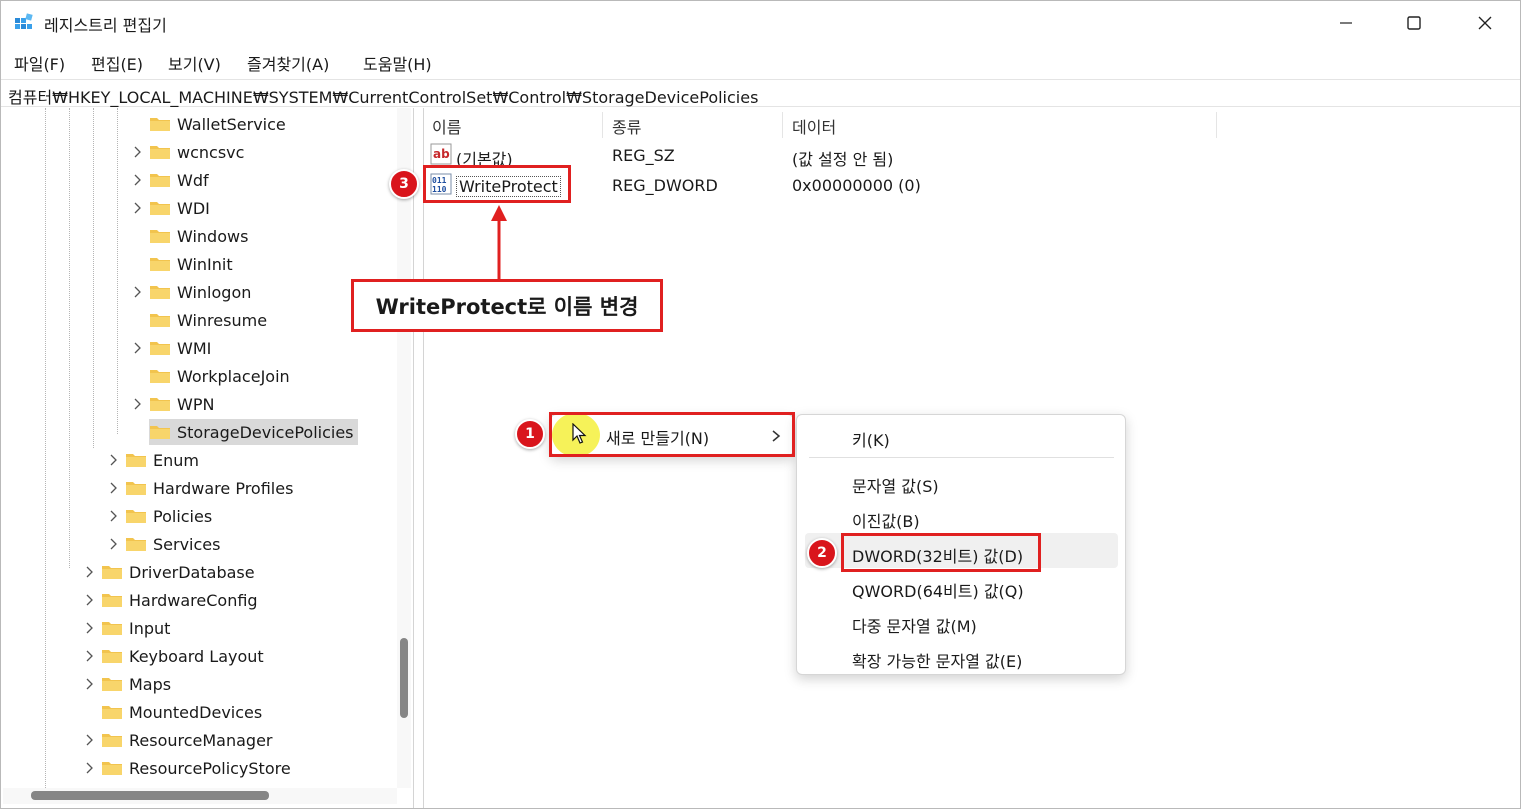 Image resolution: width=1521 pixels, height=809 pixels. Describe the element at coordinates (150, 628) in the screenshot. I see `tree-node-label: Input` at that location.